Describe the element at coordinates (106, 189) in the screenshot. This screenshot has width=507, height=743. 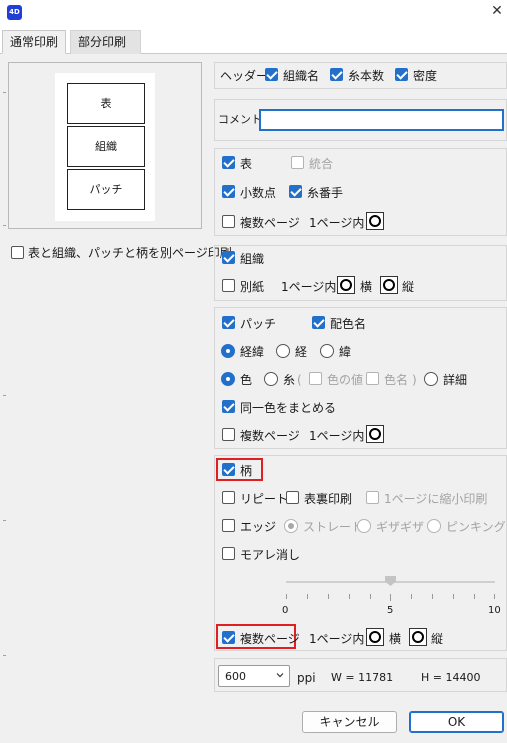
I see `preview-patch-box: パッチ` at that location.